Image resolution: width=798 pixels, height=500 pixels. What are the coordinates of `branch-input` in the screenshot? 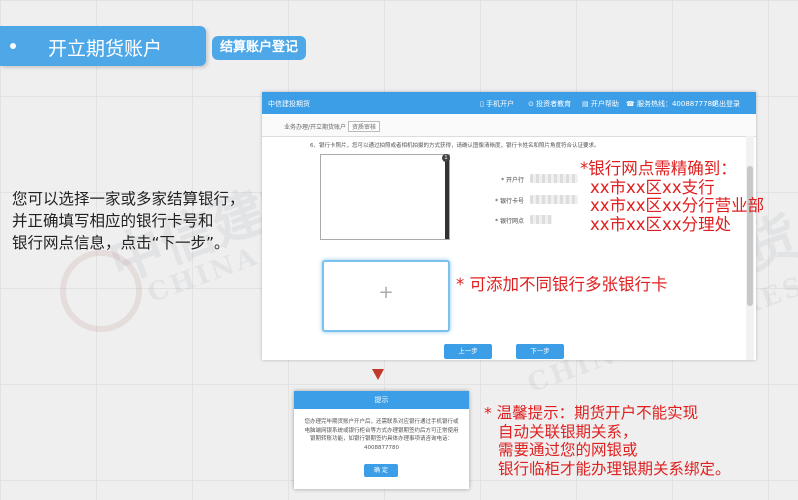 It's located at (541, 219).